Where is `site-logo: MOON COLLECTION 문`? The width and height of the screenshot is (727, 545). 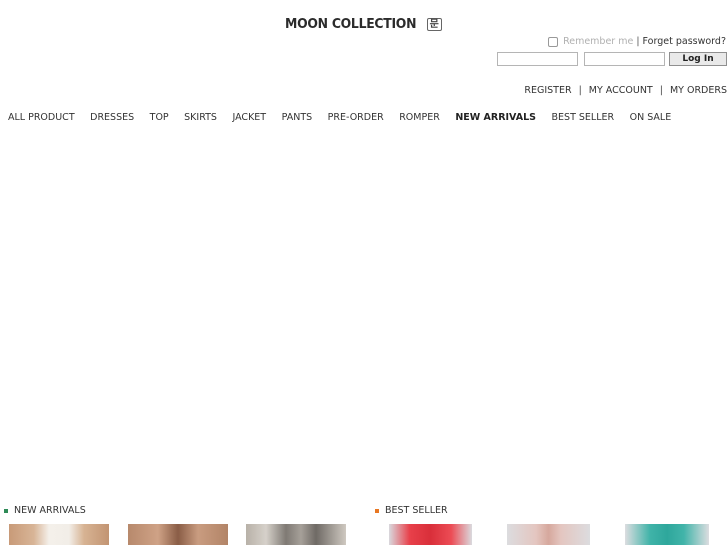
site-logo: MOON COLLECTION 문 is located at coordinates (363, 24).